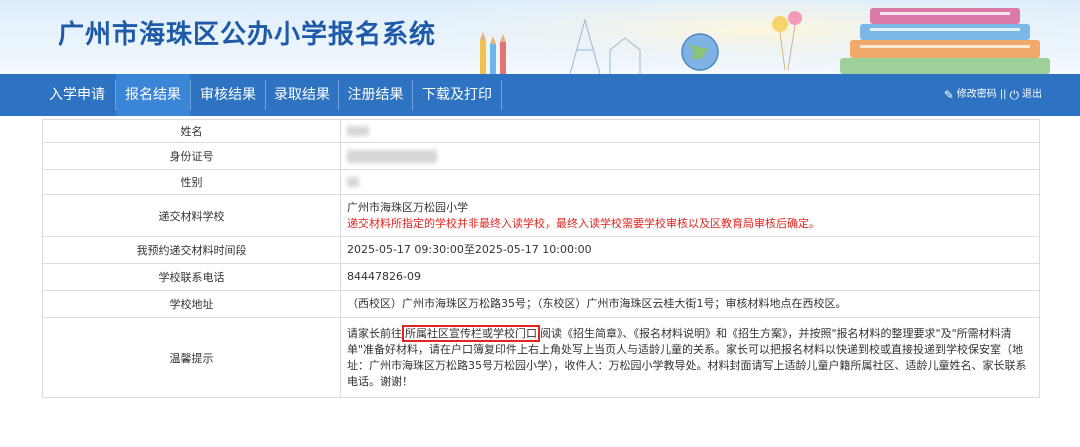  I want to click on table-row: 学校联系电话 84447826-09, so click(541, 277).